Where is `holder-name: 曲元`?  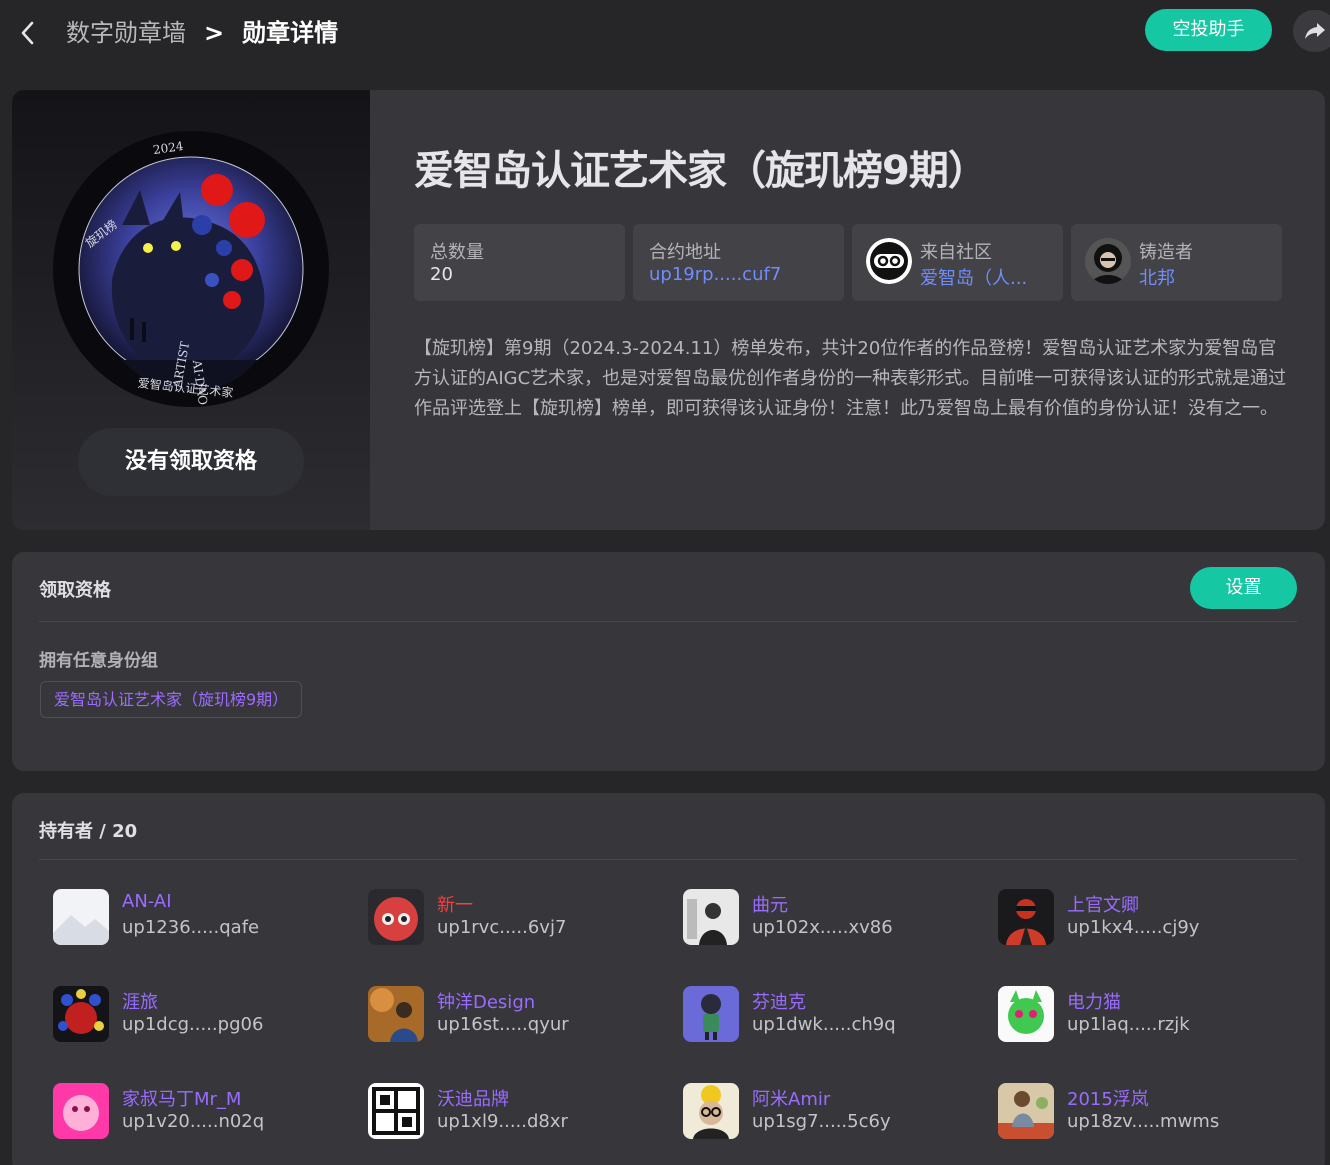
holder-name: 曲元 is located at coordinates (770, 904).